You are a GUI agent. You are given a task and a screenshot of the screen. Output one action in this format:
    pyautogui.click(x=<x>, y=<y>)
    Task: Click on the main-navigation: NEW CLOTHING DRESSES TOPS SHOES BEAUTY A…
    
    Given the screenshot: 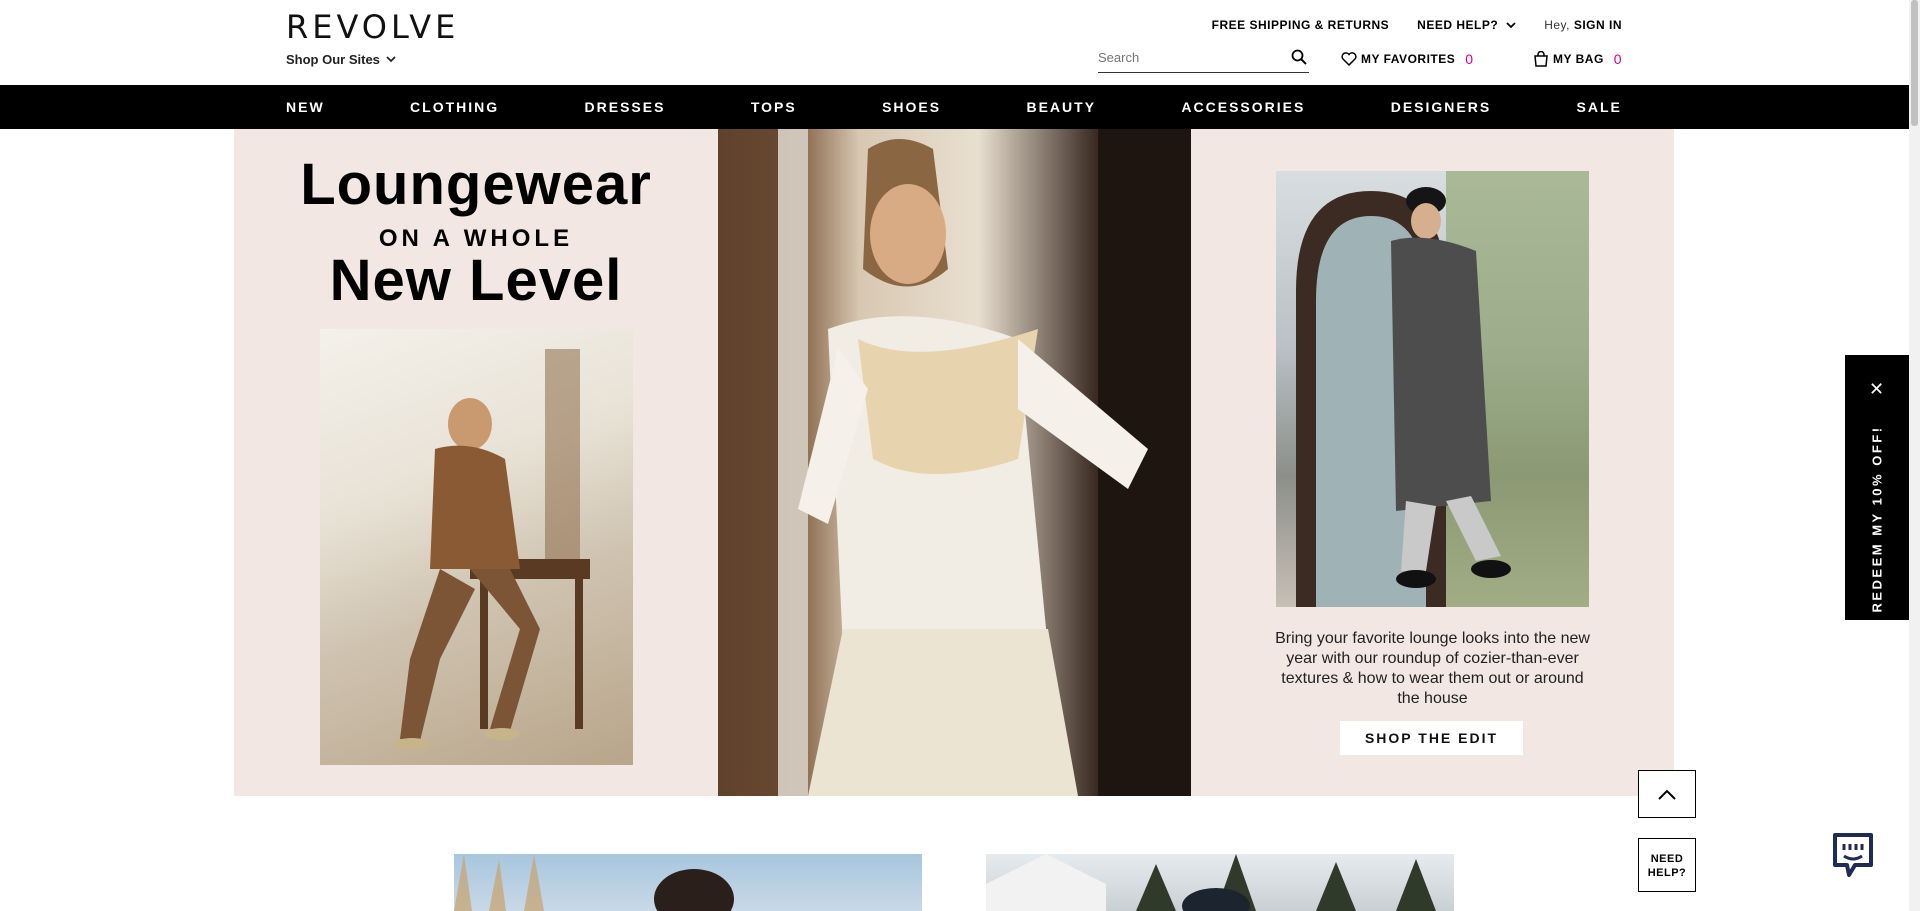 What is the action you would take?
    pyautogui.click(x=954, y=107)
    